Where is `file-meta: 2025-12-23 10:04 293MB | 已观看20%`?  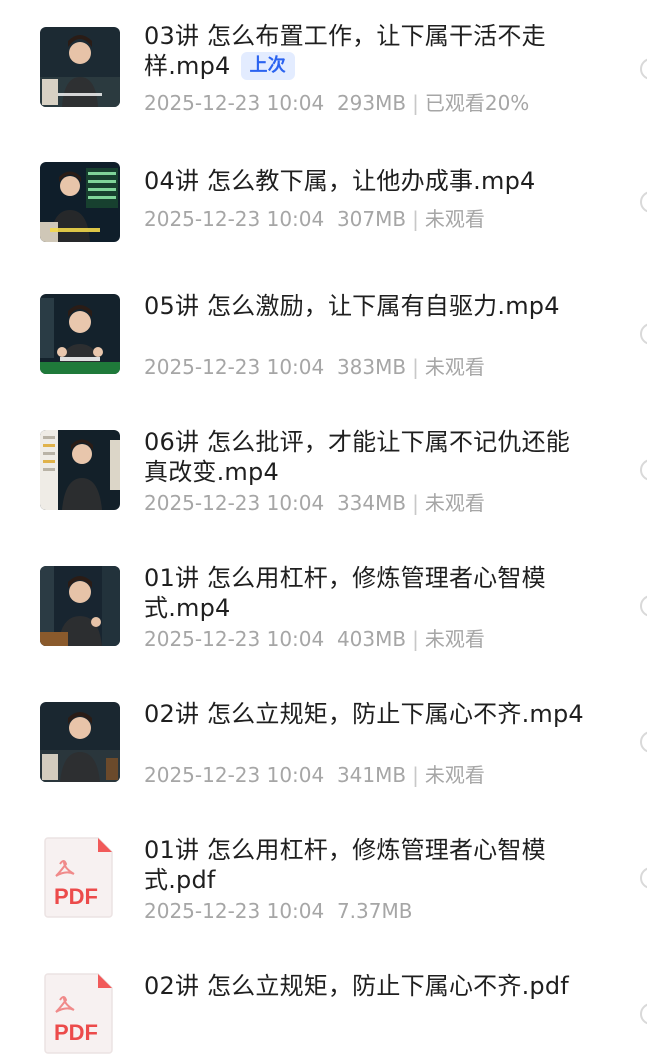 file-meta: 2025-12-23 10:04 293MB | 已观看20% is located at coordinates (336, 103).